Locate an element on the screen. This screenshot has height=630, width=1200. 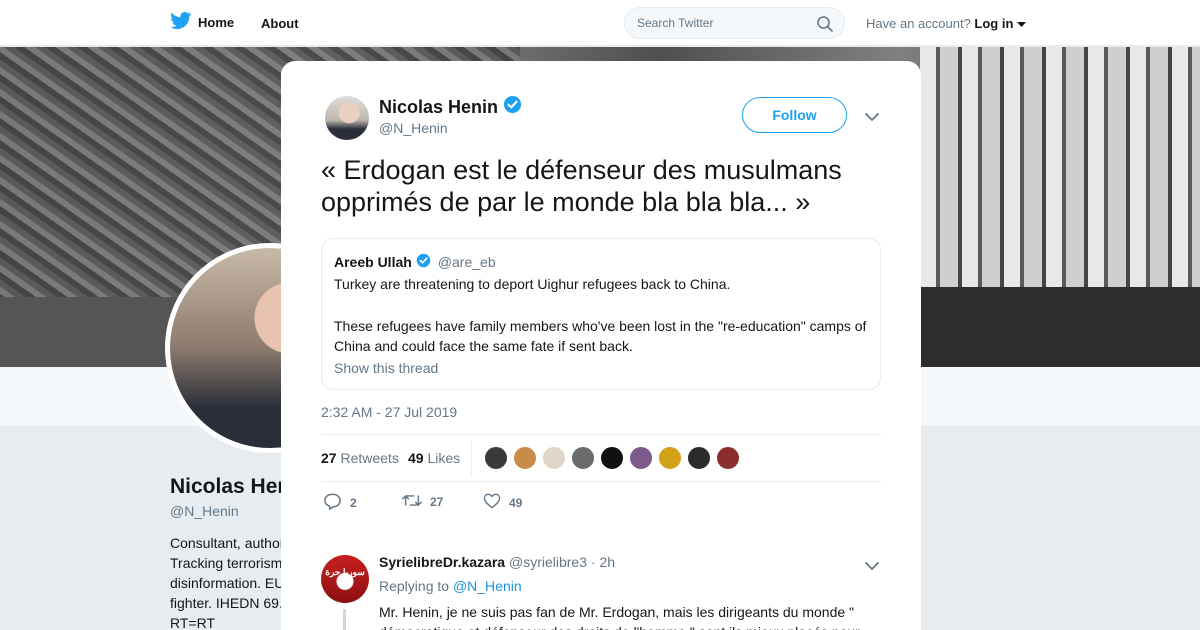
nav-home-label: Home is located at coordinates (216, 22).